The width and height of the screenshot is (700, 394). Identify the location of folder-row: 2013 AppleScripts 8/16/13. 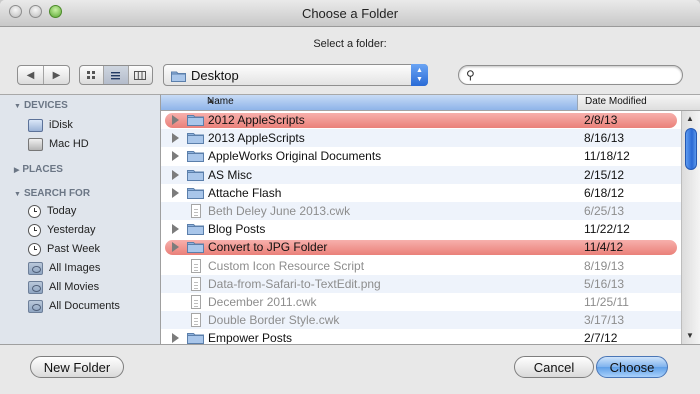
(421, 138).